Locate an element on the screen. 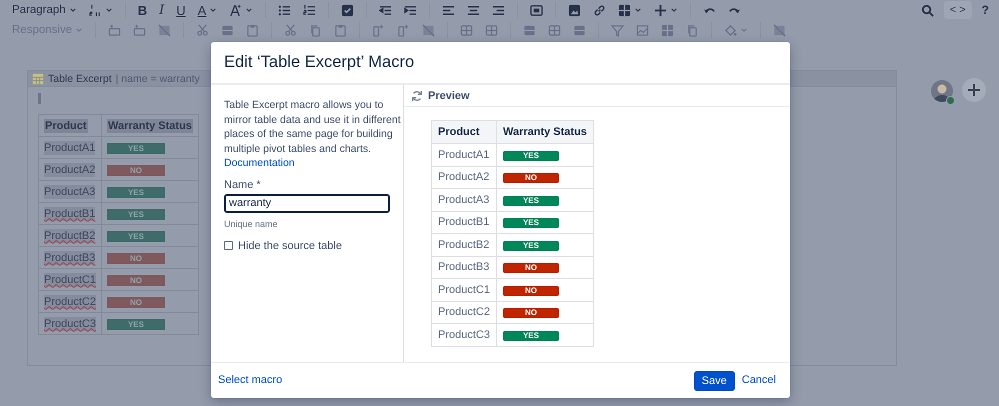 This screenshot has height=406, width=999. preview-title: Preview is located at coordinates (449, 96).